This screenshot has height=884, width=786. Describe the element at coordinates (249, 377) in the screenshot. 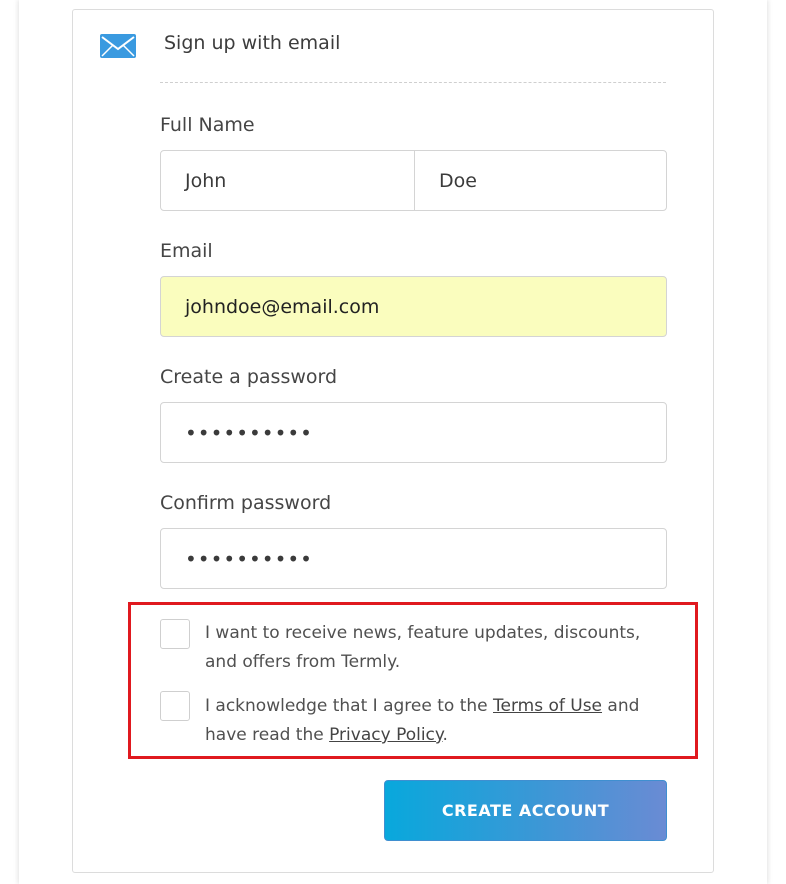

I see `password-label: Create a password` at that location.